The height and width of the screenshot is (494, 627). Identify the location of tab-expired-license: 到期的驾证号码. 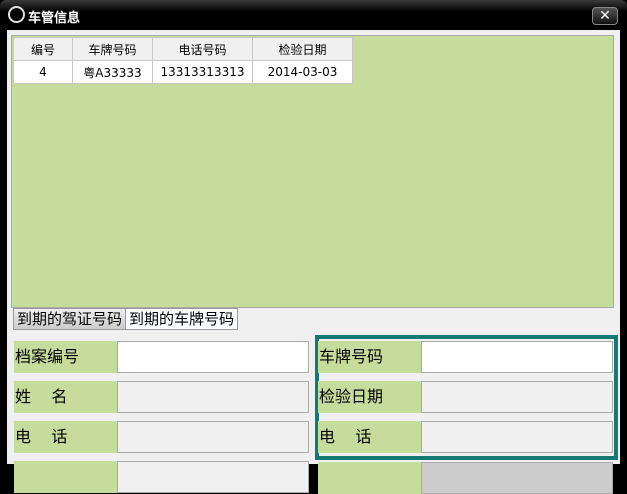
(70, 319).